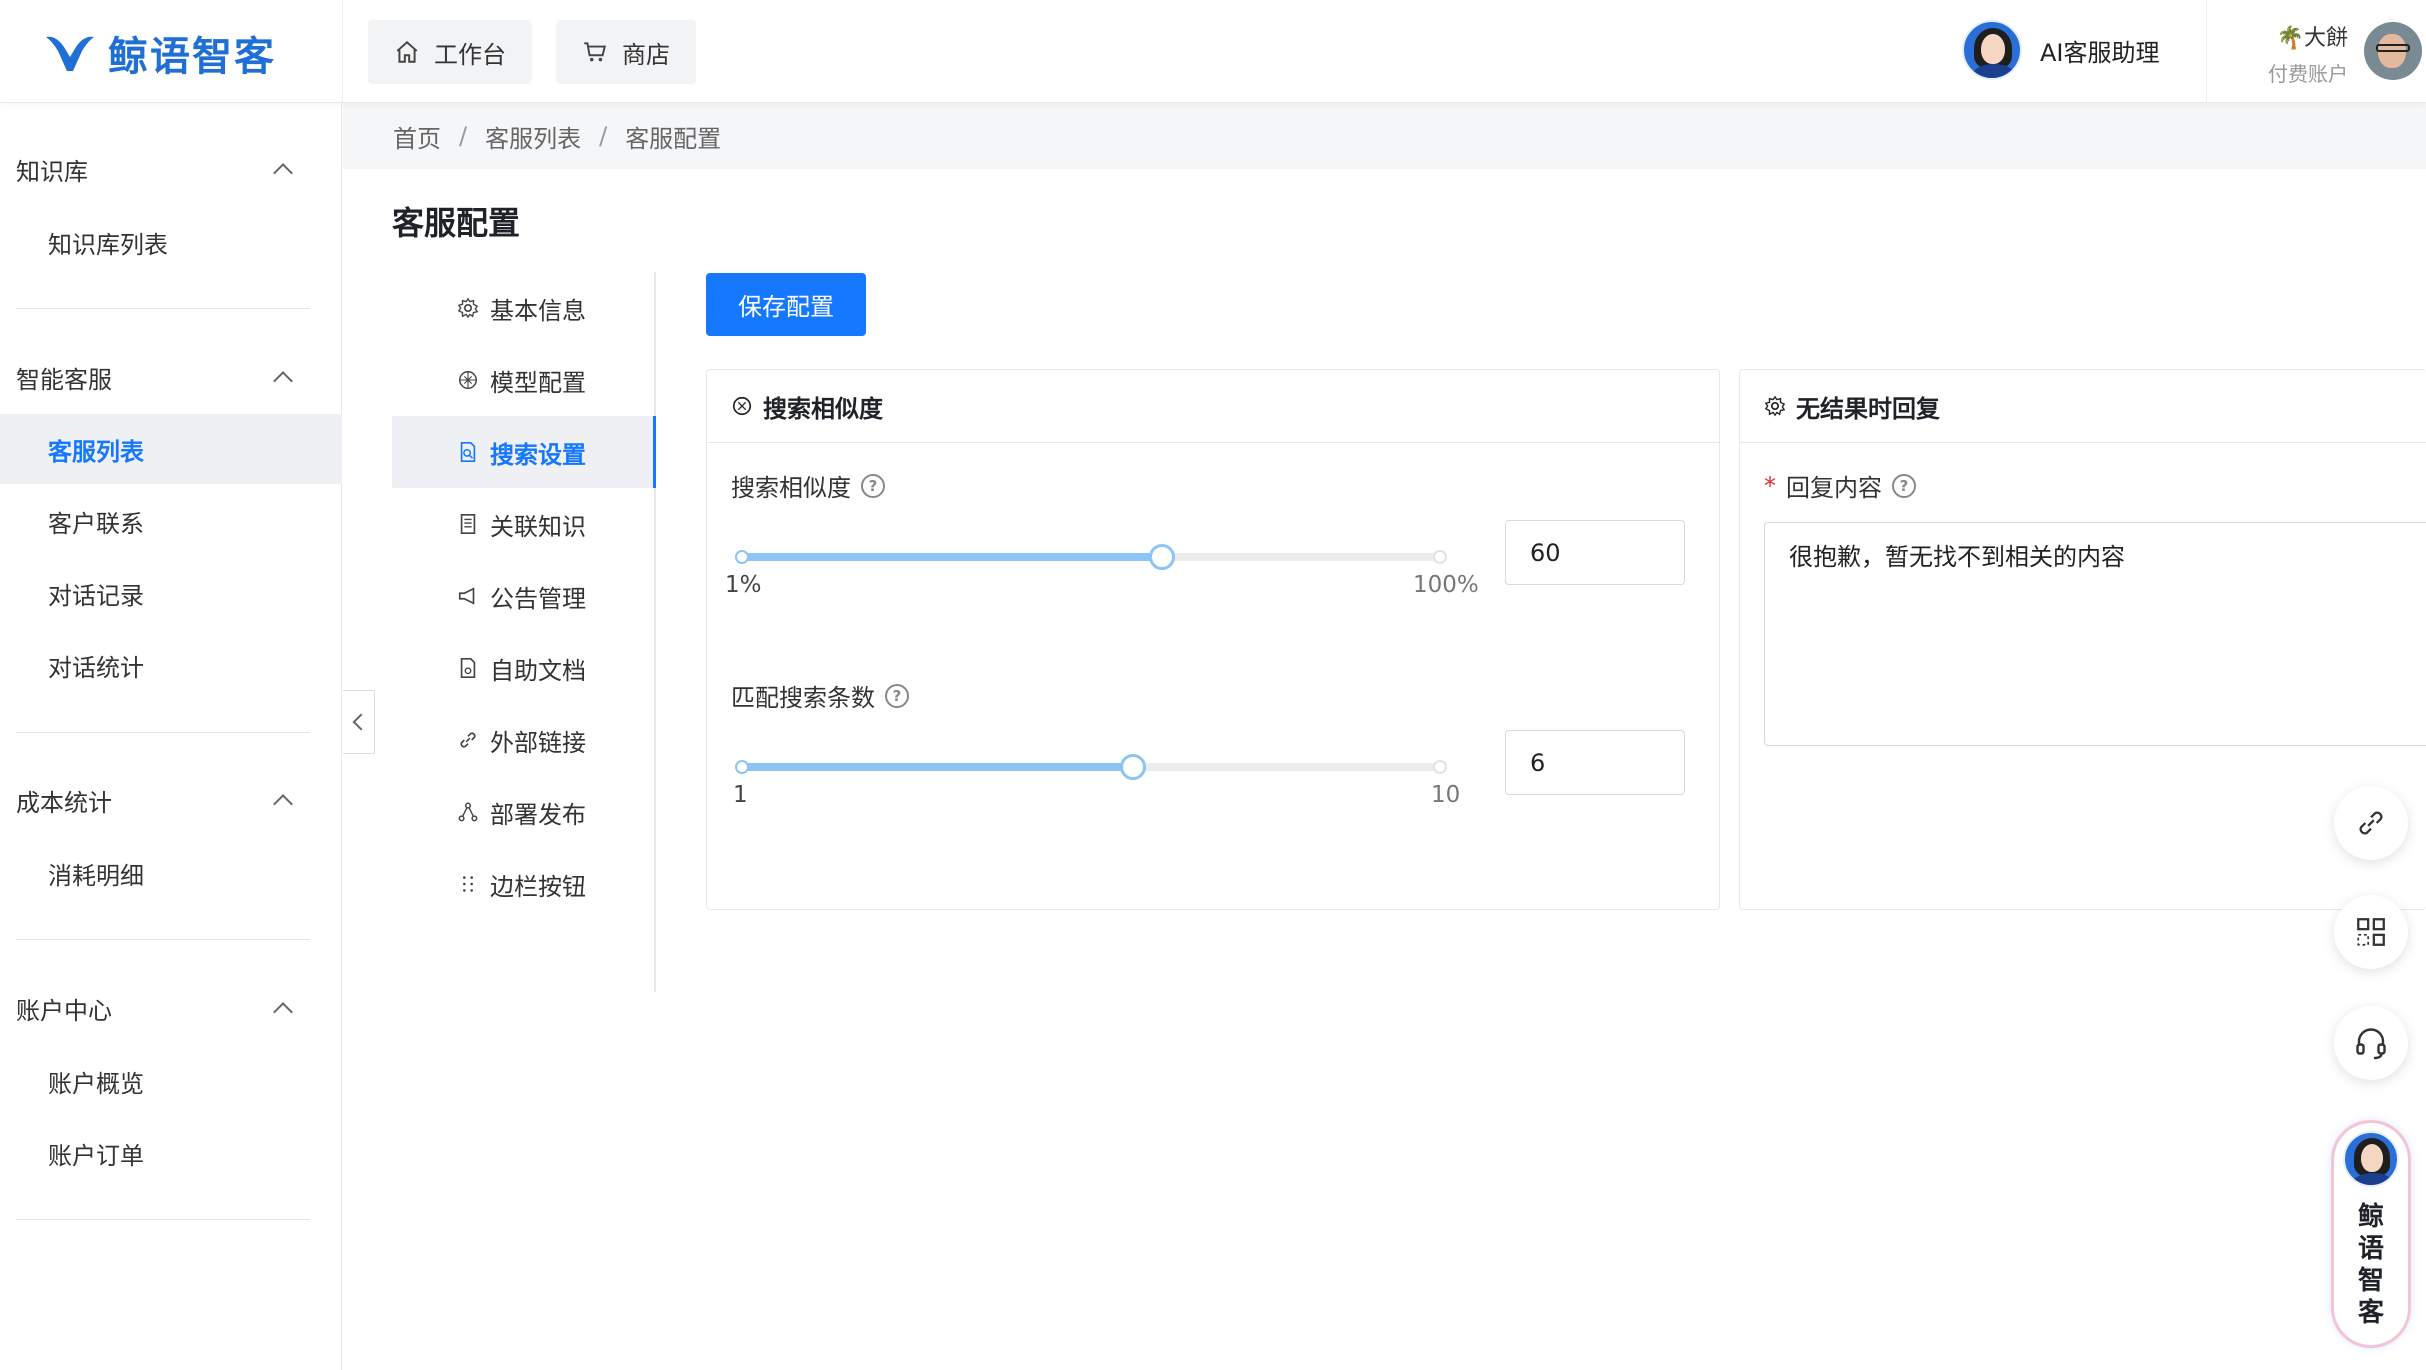  What do you see at coordinates (171, 449) in the screenshot?
I see `sidebar-item-service-list: 客服列表` at bounding box center [171, 449].